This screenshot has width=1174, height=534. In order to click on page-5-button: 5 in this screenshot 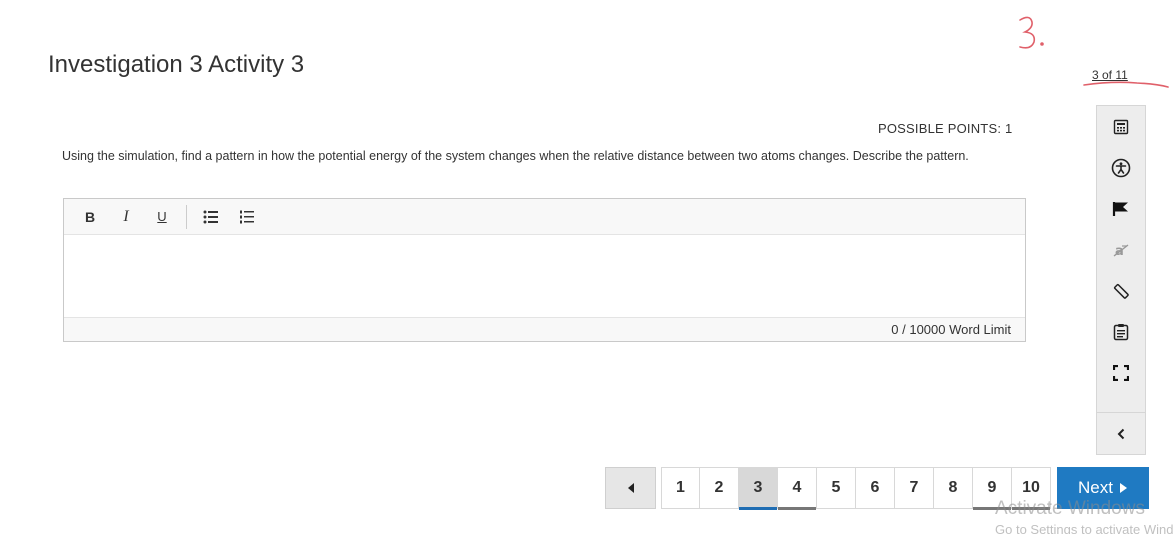, I will do `click(836, 488)`.